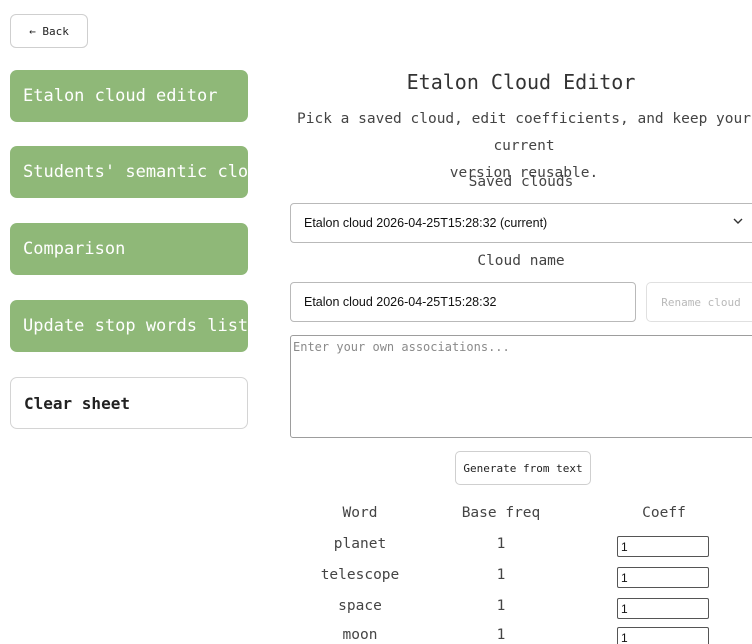  I want to click on word-cell: planet, so click(360, 544).